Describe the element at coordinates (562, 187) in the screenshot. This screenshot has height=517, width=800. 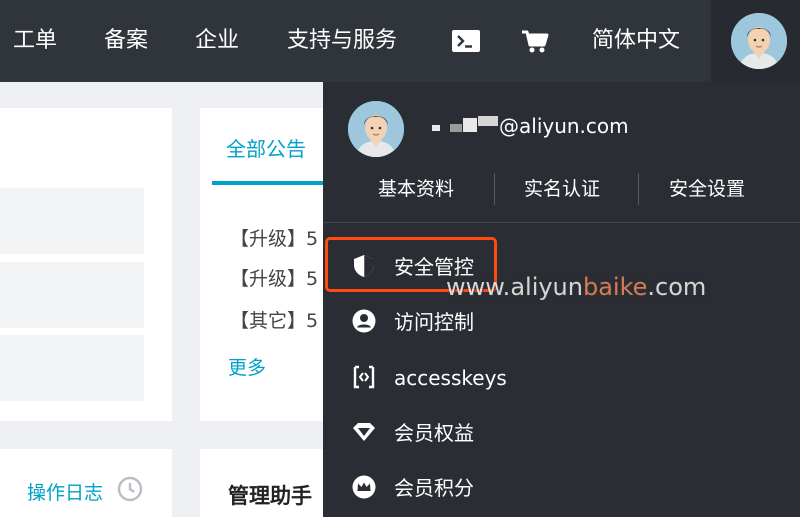
I see `link-real-name-auth: 实名认证` at that location.